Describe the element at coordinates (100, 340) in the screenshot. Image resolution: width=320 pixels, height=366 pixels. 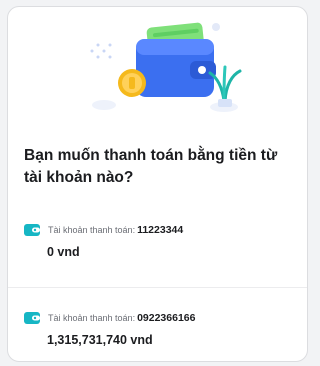
I see `account-balance: 1,315,731,740 vnd` at that location.